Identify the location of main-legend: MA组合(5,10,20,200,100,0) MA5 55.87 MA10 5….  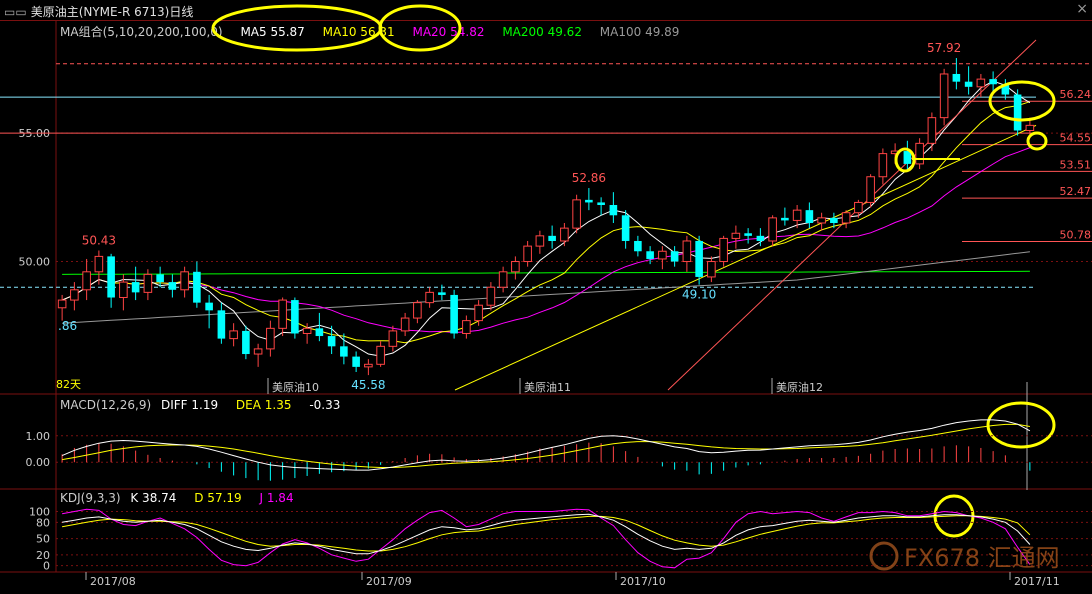
(376, 31).